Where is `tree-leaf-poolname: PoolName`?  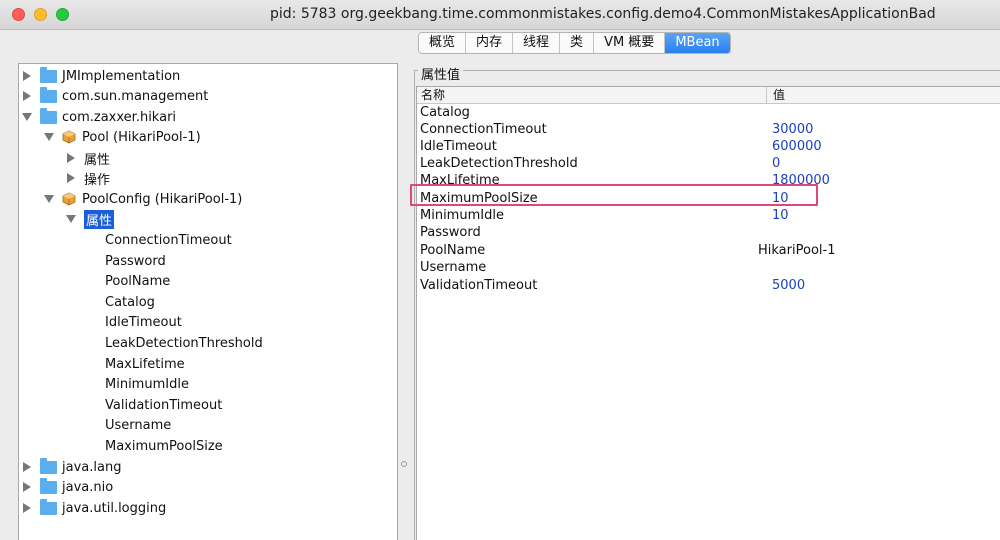 tree-leaf-poolname: PoolName is located at coordinates (137, 281).